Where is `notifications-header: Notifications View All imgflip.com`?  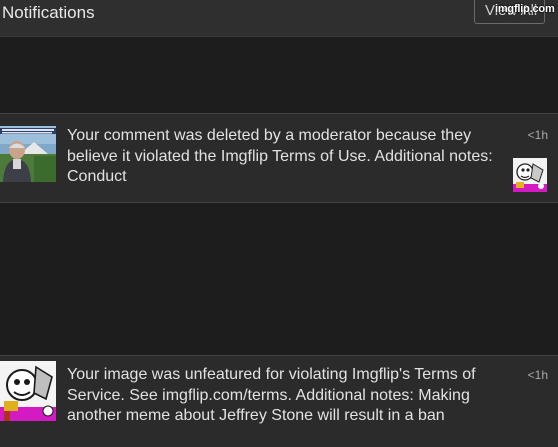 notifications-header: Notifications View All imgflip.com is located at coordinates (279, 18).